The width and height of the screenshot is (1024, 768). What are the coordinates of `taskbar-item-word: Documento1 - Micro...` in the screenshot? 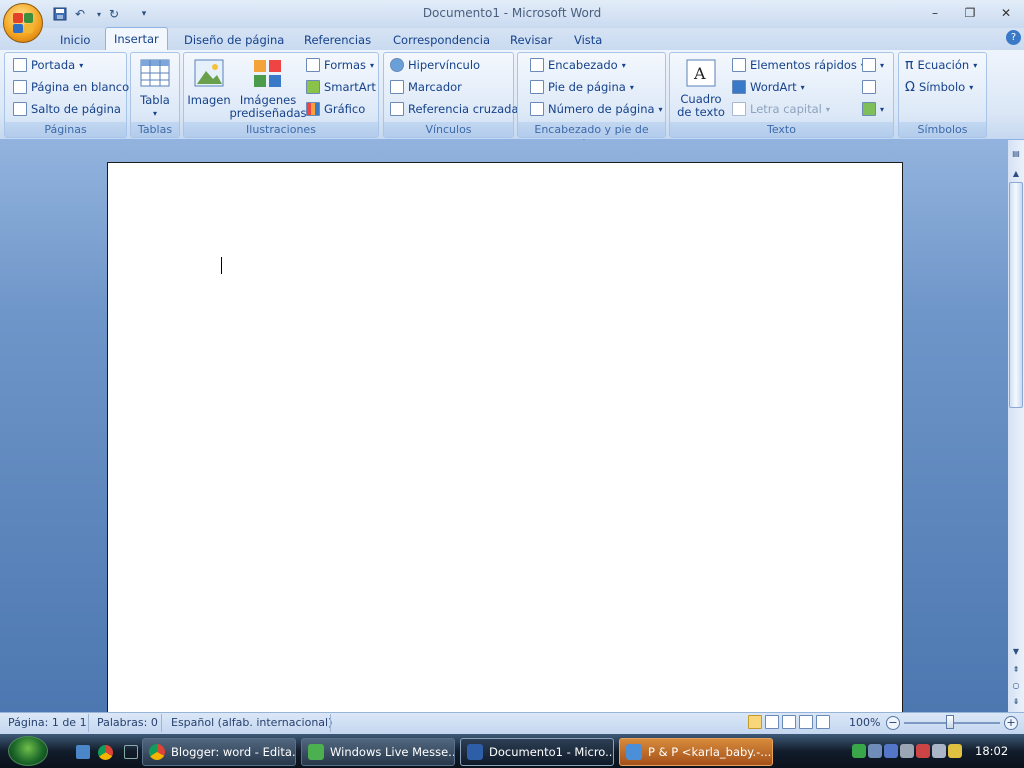 It's located at (537, 752).